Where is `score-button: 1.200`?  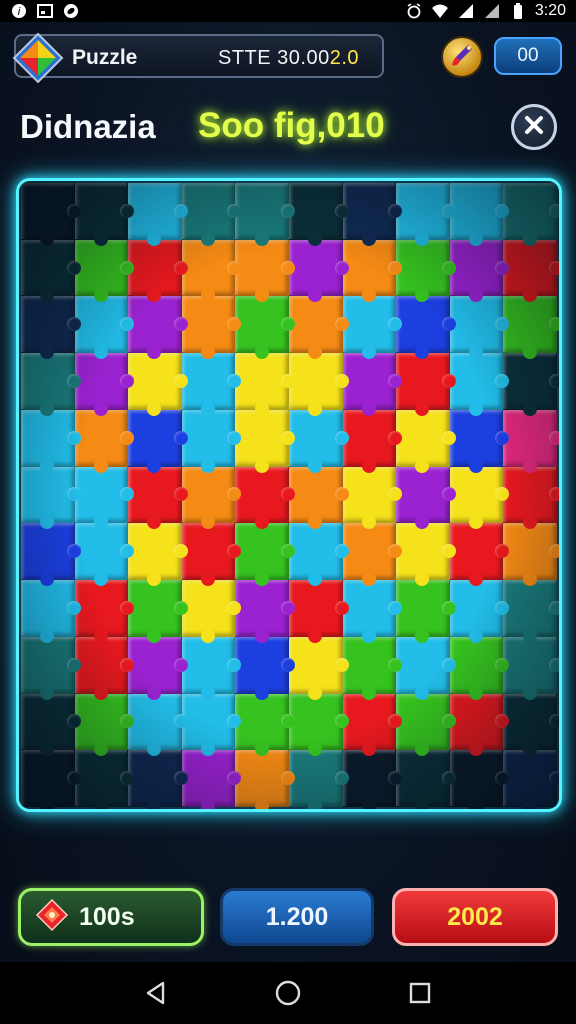
score-button: 1.200 is located at coordinates (297, 917).